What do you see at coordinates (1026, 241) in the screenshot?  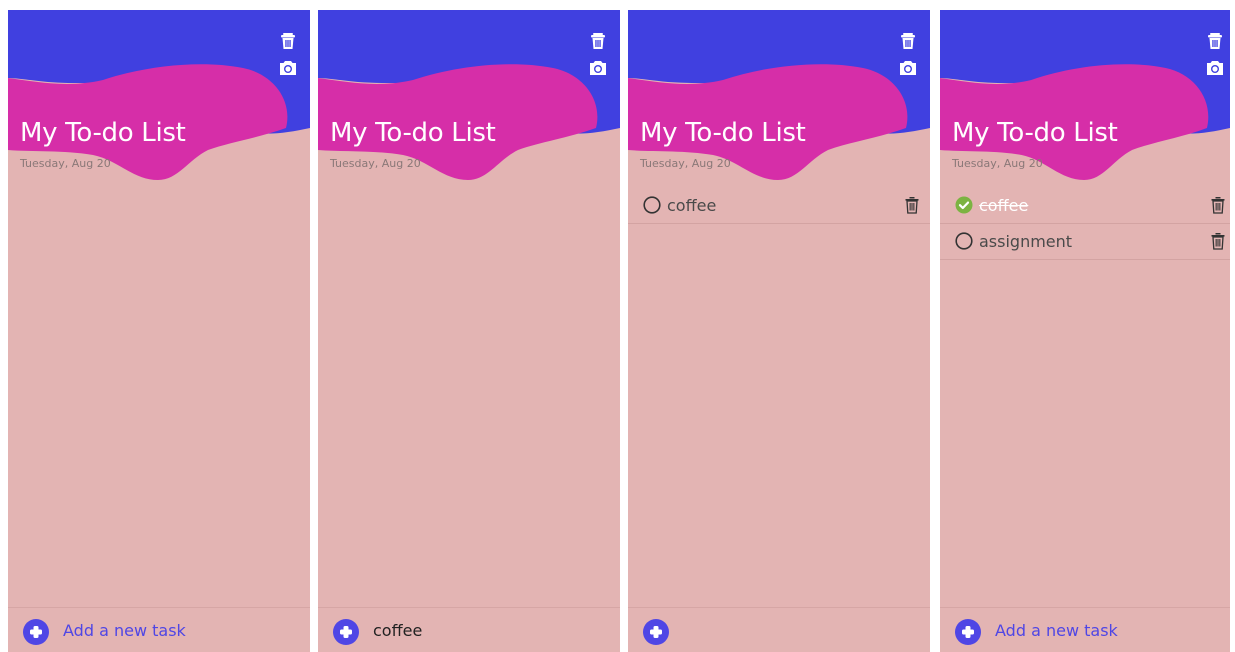 I see `task-label: assignment` at bounding box center [1026, 241].